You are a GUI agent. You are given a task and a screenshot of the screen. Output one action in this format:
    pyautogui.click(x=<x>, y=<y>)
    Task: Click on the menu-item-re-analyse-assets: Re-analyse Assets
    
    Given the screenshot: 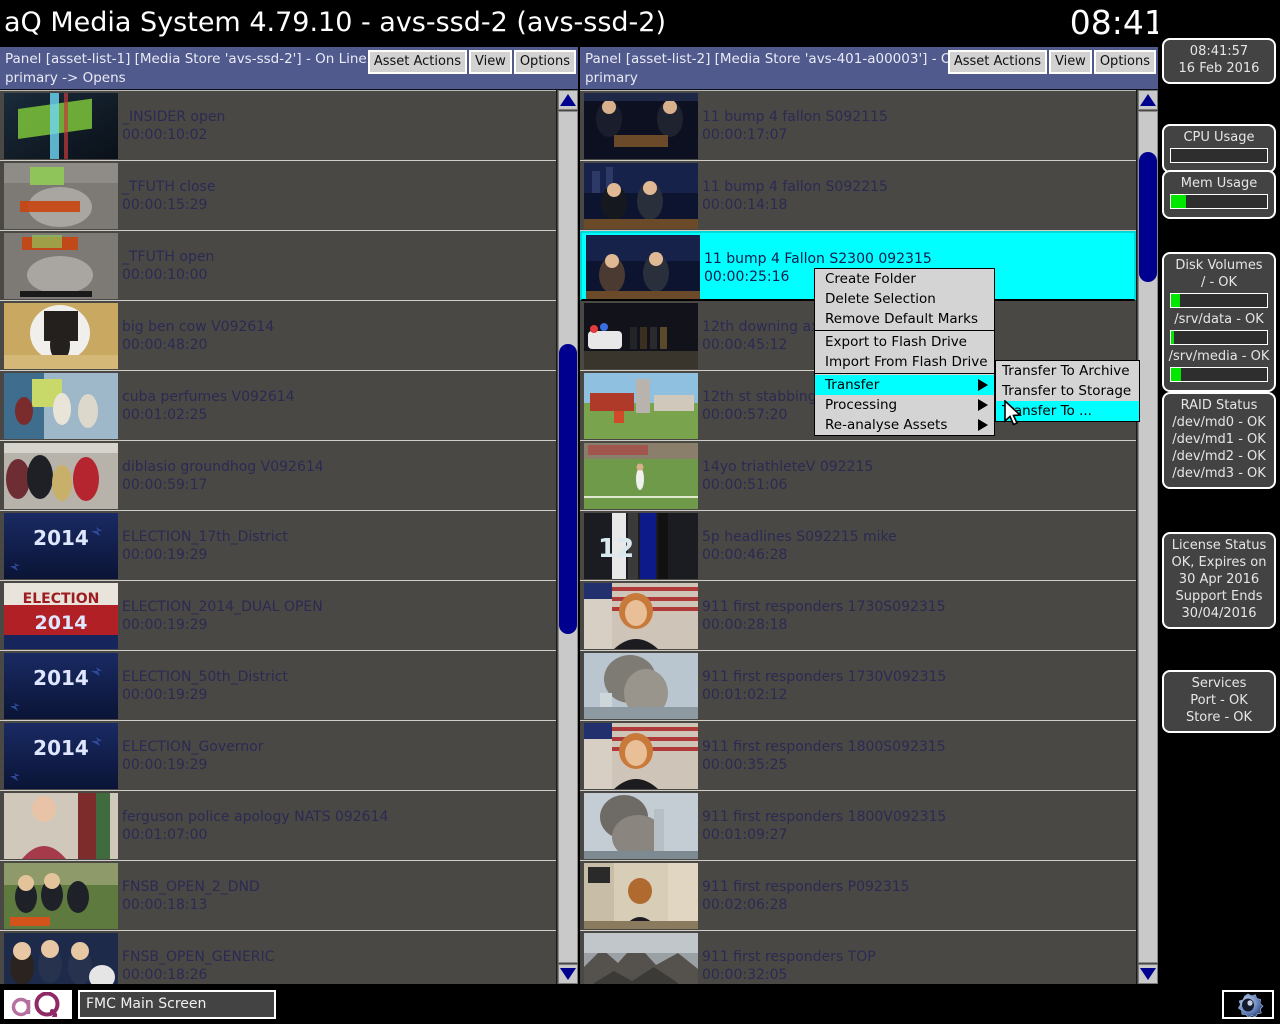 What is the action you would take?
    pyautogui.click(x=904, y=425)
    